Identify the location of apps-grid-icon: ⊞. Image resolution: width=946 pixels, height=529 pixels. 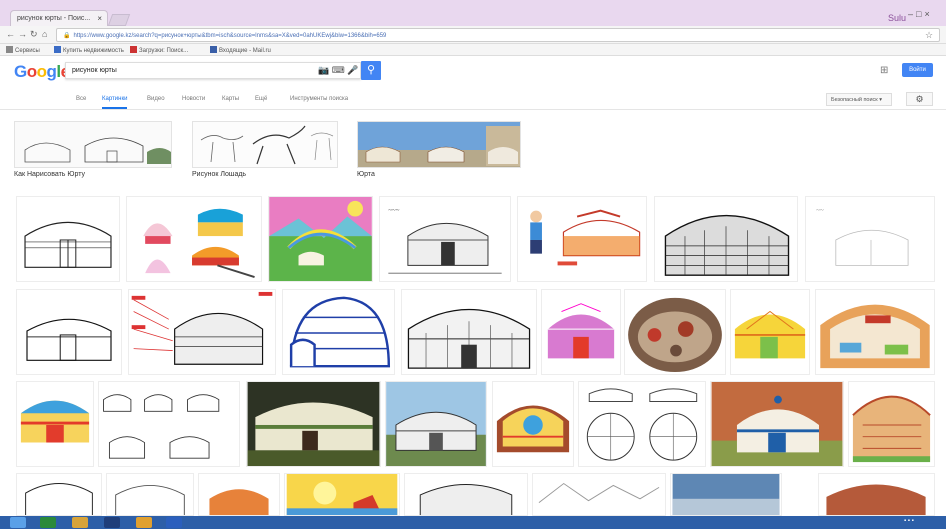
(884, 70).